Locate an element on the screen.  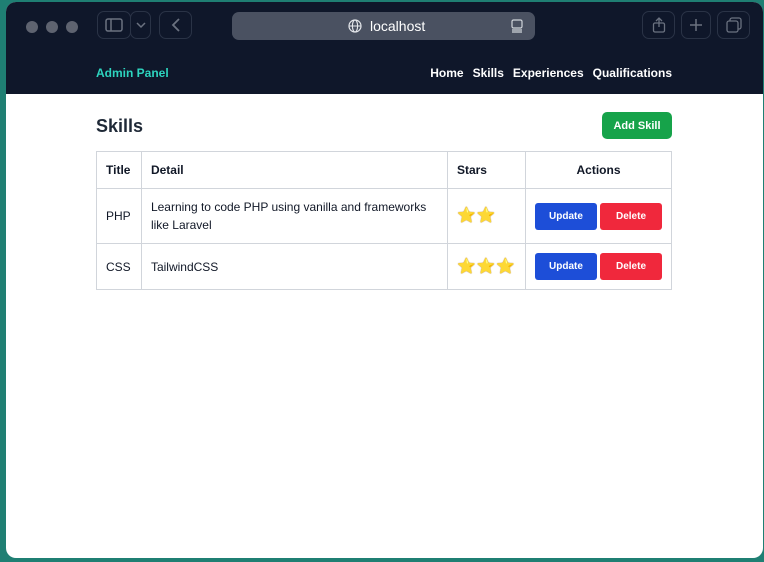
close-window-button is located at coordinates (32, 27).